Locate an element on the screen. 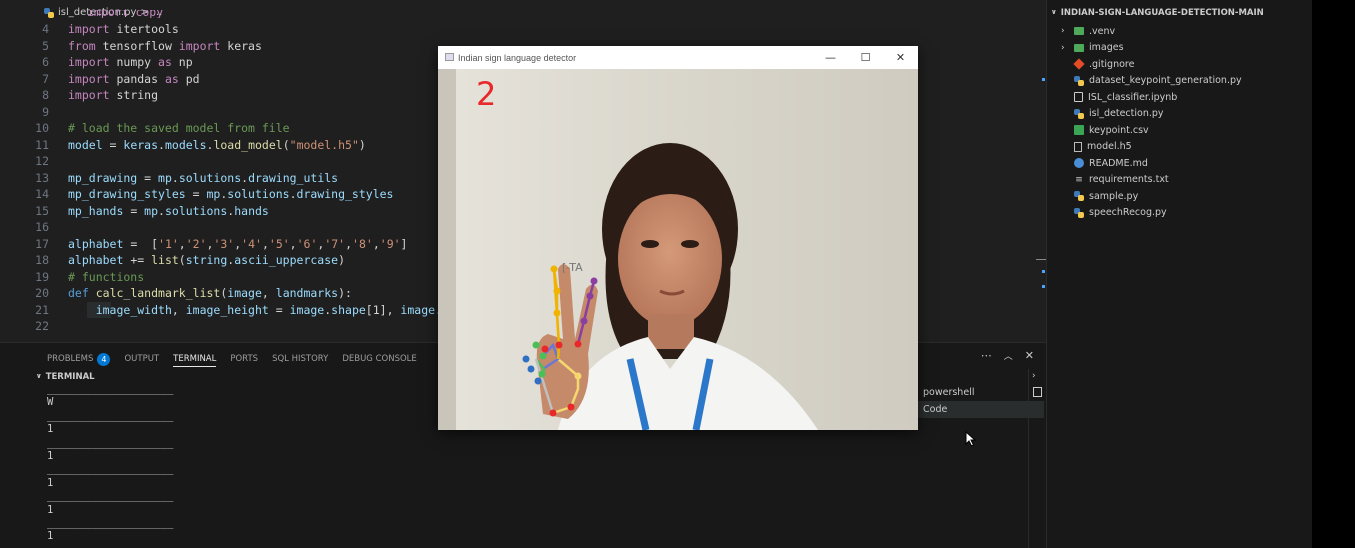 The height and width of the screenshot is (548, 1355). copy-icon is located at coordinates (1037, 392).